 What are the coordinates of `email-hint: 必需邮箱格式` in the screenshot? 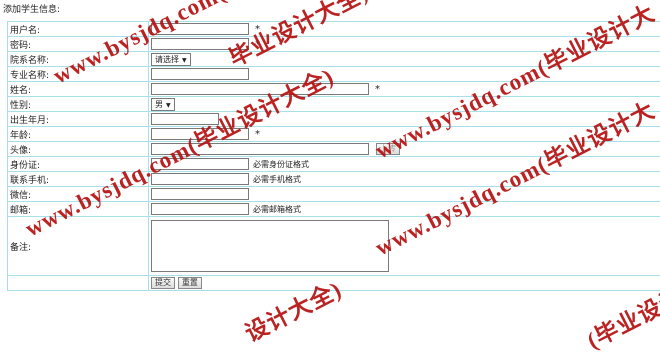 It's located at (277, 209).